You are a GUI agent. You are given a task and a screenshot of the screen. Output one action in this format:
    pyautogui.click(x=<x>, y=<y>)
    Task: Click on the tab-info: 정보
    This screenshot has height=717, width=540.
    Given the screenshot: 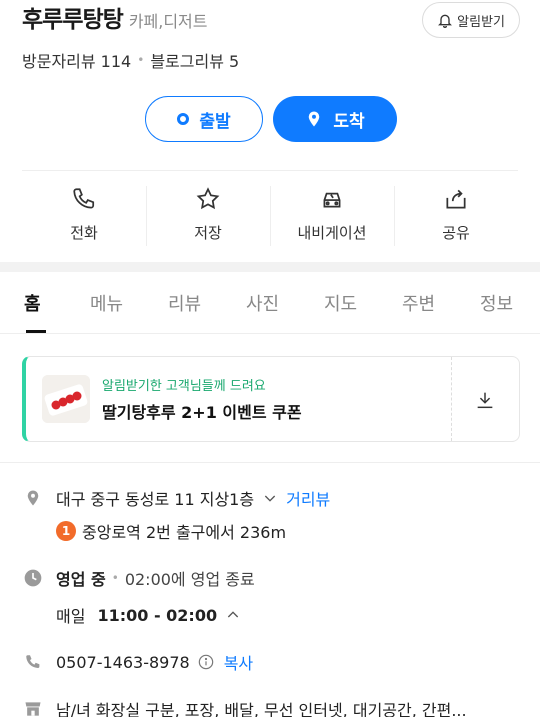 What is the action you would take?
    pyautogui.click(x=496, y=303)
    